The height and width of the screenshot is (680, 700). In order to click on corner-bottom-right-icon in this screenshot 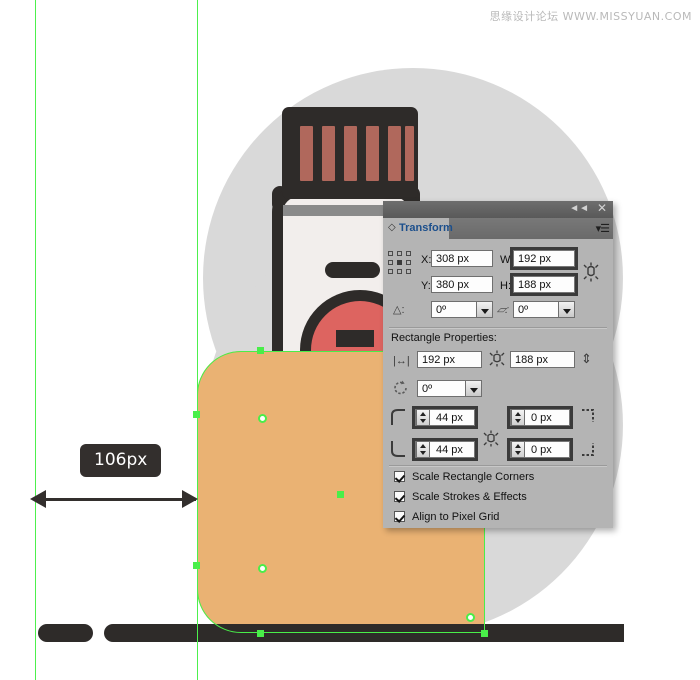, I will do `click(589, 449)`.